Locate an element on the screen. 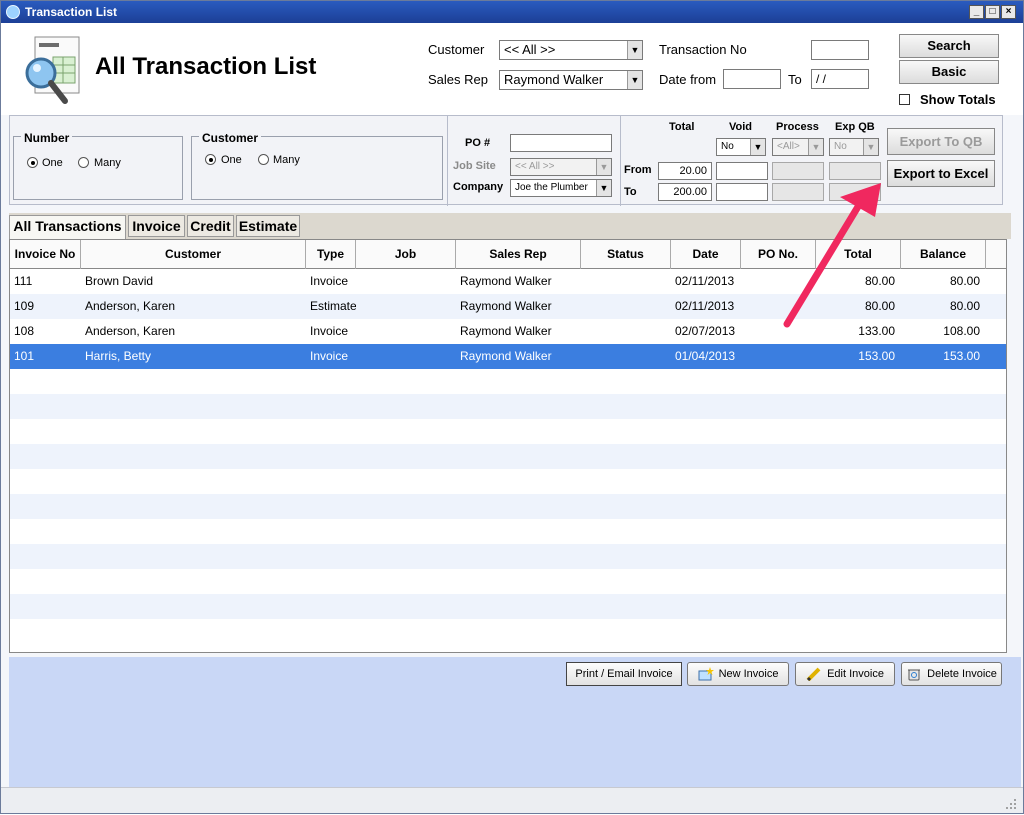 The width and height of the screenshot is (1024, 815). process-to-input is located at coordinates (798, 192).